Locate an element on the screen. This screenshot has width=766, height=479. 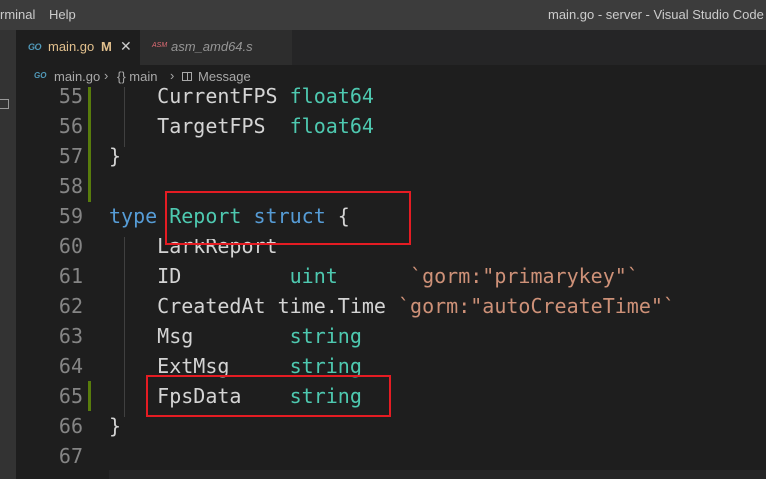
code-token: FpsData is located at coordinates (199, 396).